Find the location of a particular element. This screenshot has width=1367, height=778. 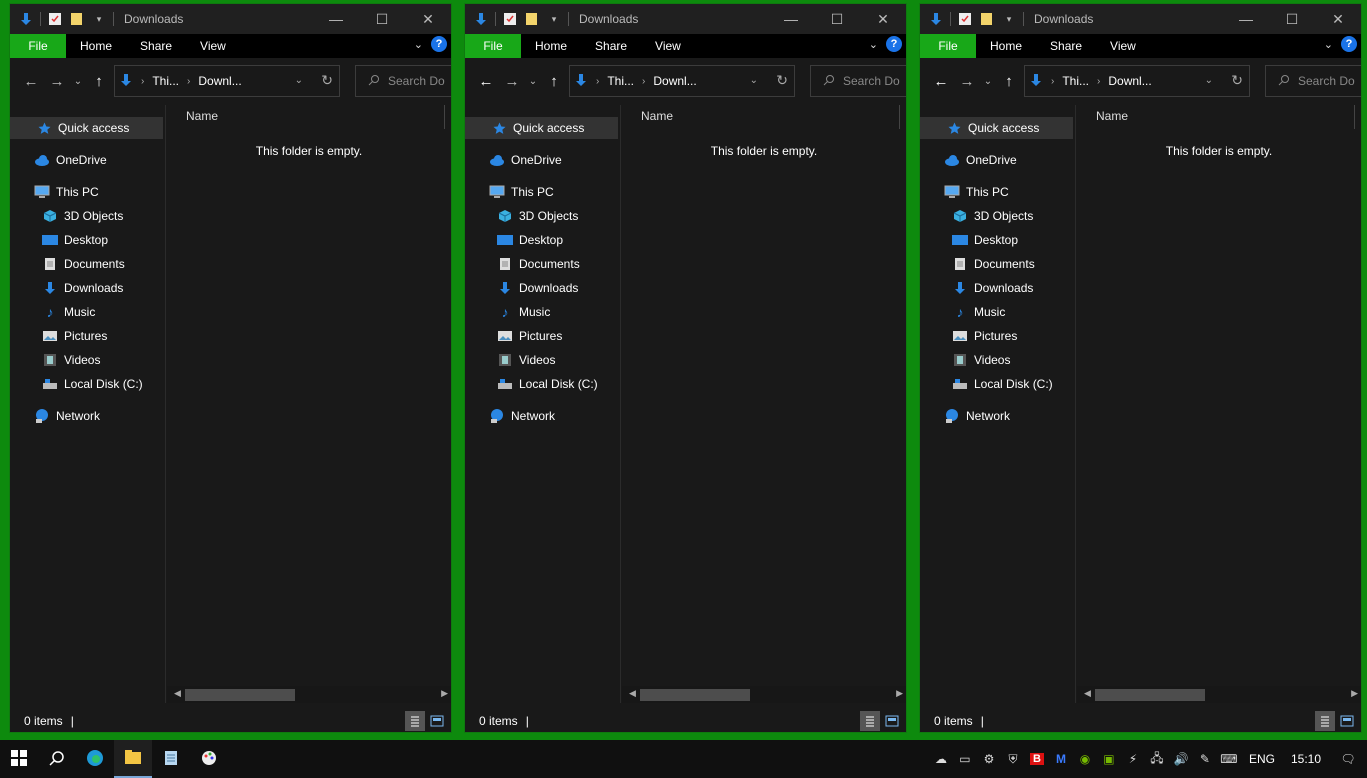

paint-app-button is located at coordinates (209, 759).